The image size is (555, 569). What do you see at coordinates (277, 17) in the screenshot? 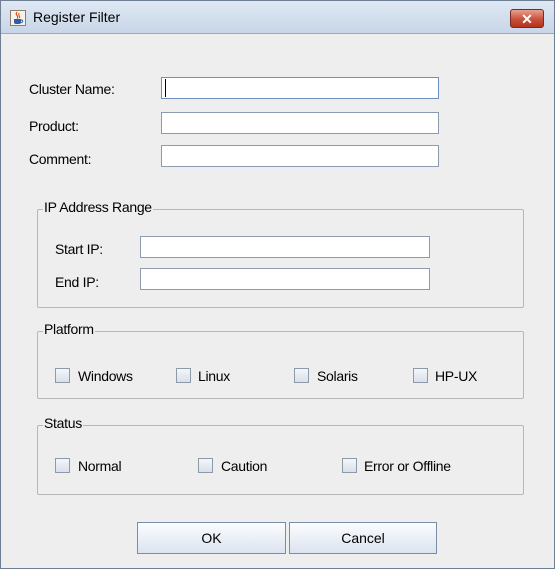
I see `title-bar: Register Filter ✕` at bounding box center [277, 17].